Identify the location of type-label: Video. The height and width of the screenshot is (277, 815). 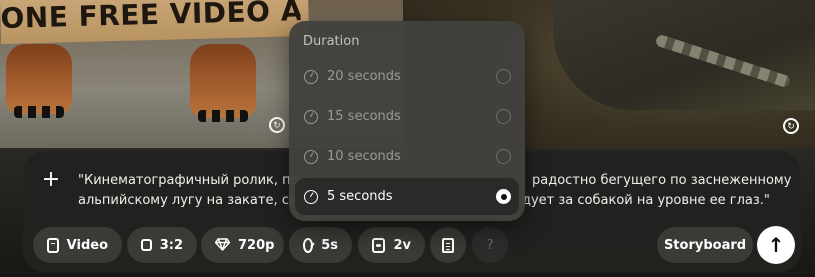
(87, 245).